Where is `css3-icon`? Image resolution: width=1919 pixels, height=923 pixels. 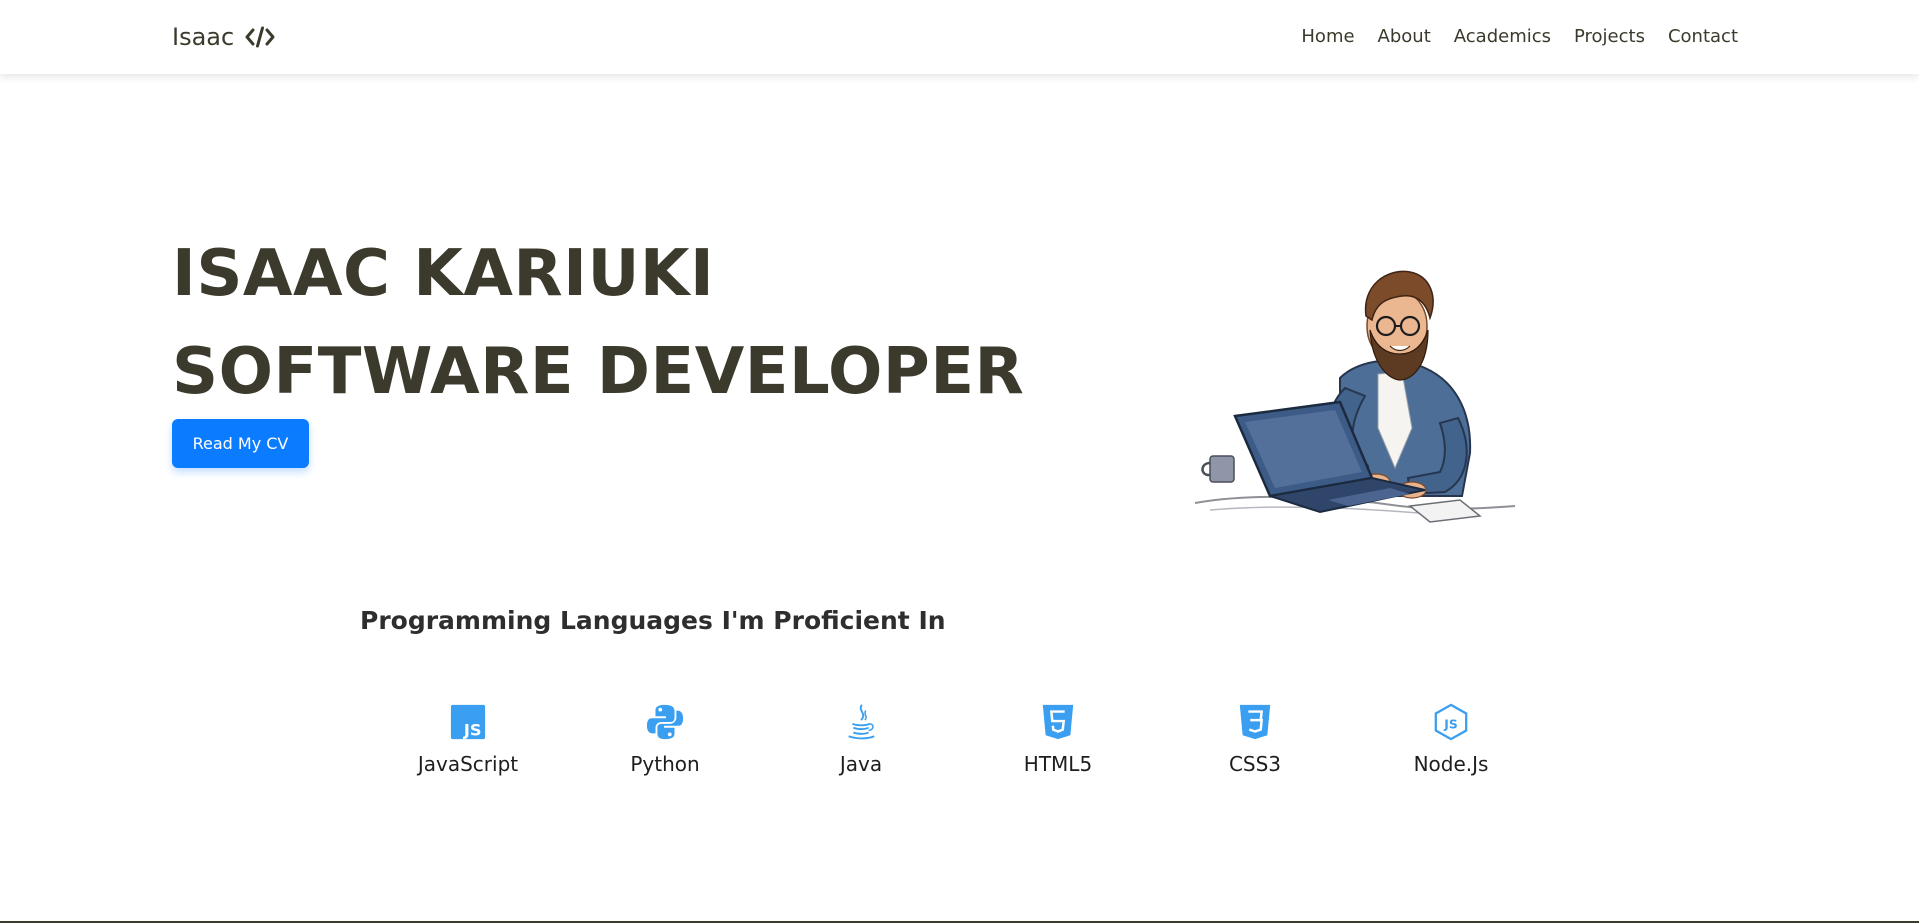 css3-icon is located at coordinates (1255, 722).